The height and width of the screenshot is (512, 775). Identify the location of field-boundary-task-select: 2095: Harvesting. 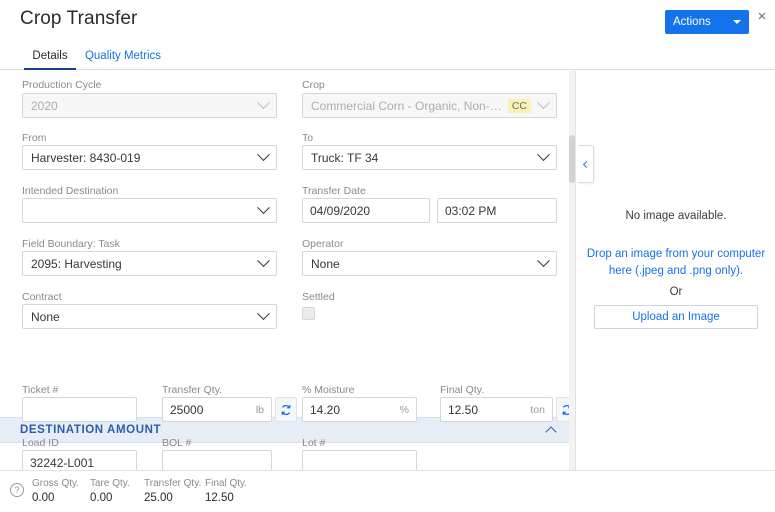
(149, 263).